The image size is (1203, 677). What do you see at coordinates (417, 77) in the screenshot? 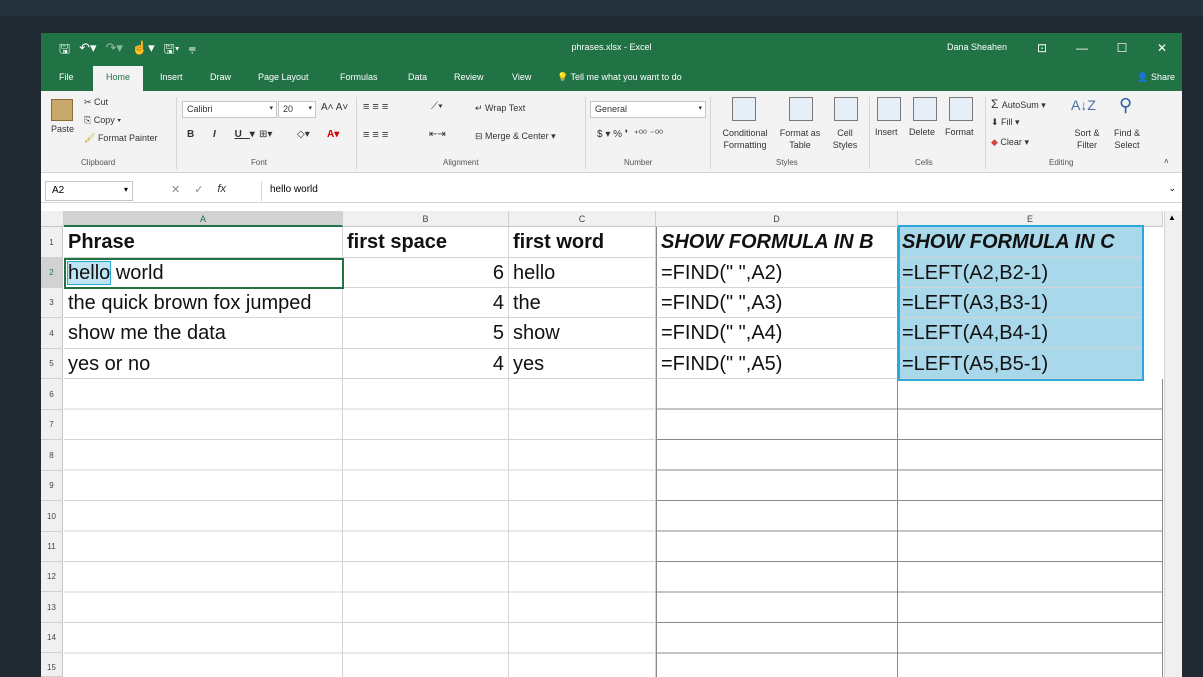
I see `tab-data: Data` at bounding box center [417, 77].